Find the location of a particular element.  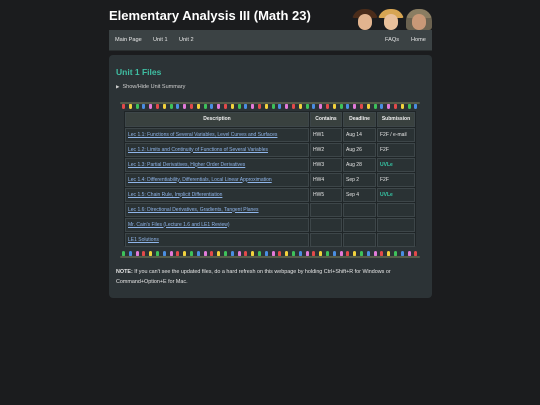

column-header-description: Description is located at coordinates (217, 119).